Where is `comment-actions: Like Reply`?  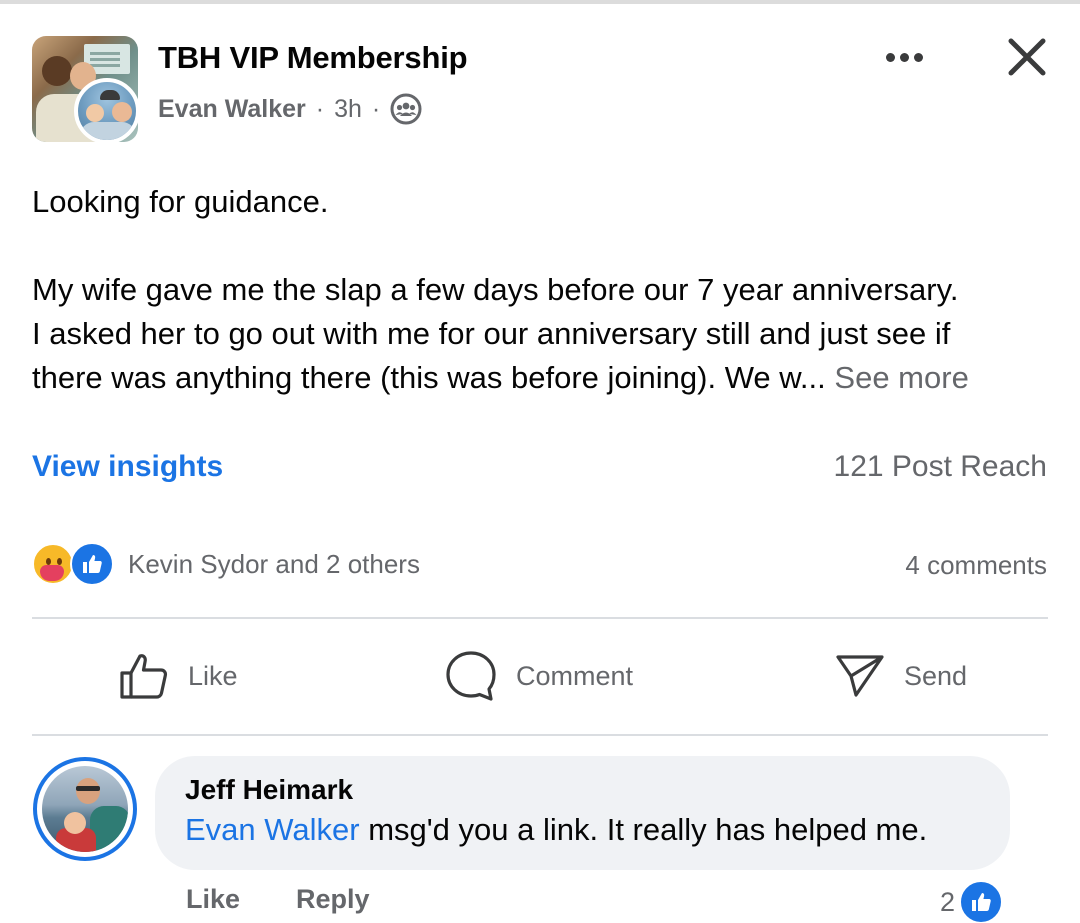
comment-actions: Like Reply is located at coordinates (278, 899).